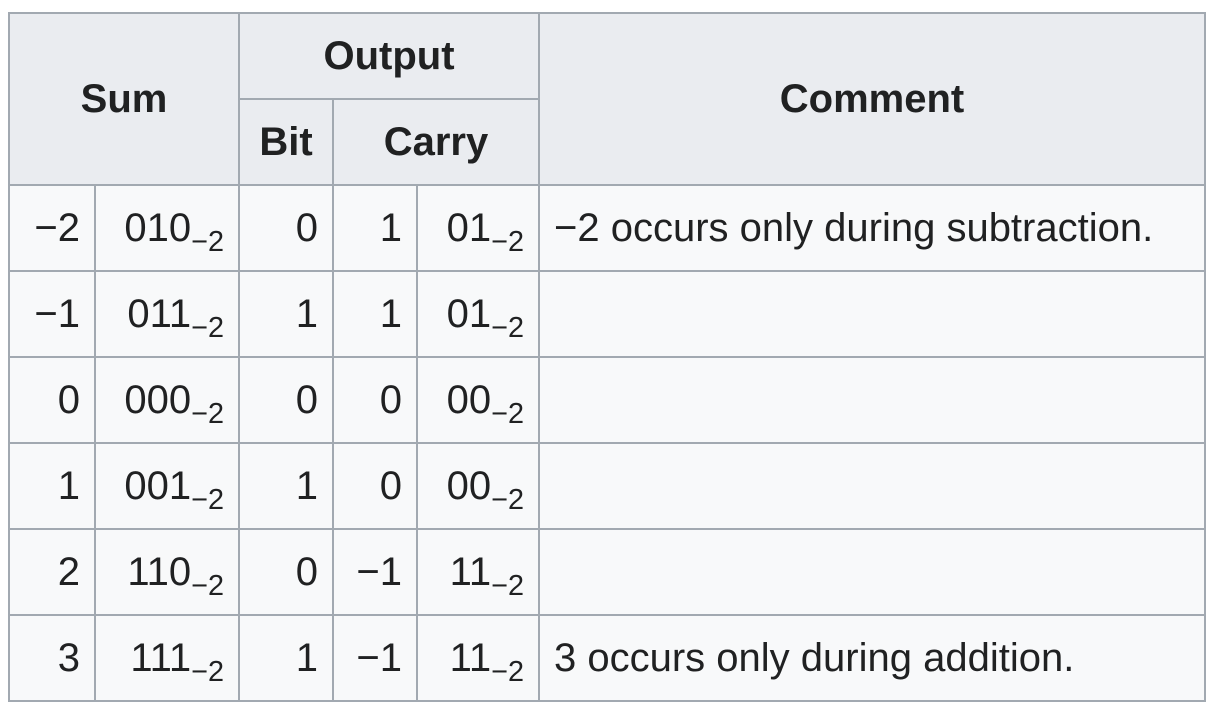  I want to click on cell-sum-base: 001−2, so click(167, 486).